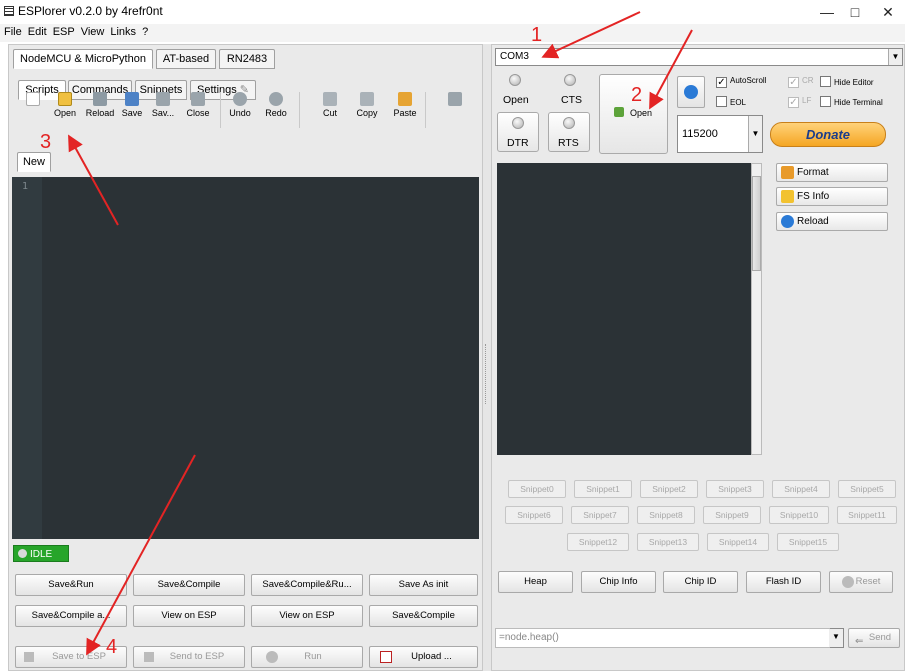 Image resolution: width=905 pixels, height=671 pixels. What do you see at coordinates (46, 142) in the screenshot?
I see `annotation-number-3: 3` at bounding box center [46, 142].